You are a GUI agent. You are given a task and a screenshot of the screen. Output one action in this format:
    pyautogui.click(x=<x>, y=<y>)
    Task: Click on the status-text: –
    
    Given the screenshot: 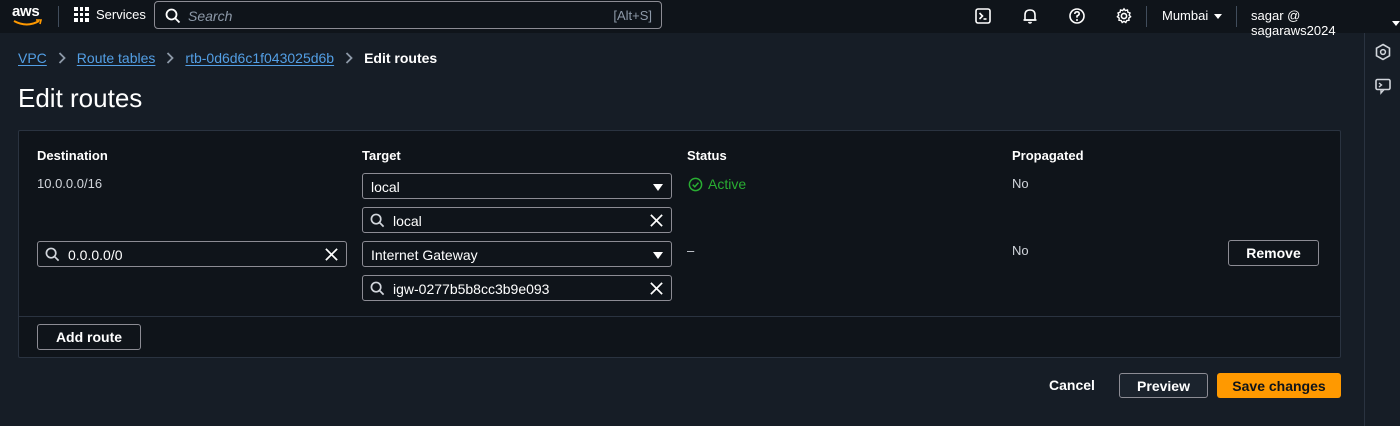 What is the action you would take?
    pyautogui.click(x=691, y=250)
    